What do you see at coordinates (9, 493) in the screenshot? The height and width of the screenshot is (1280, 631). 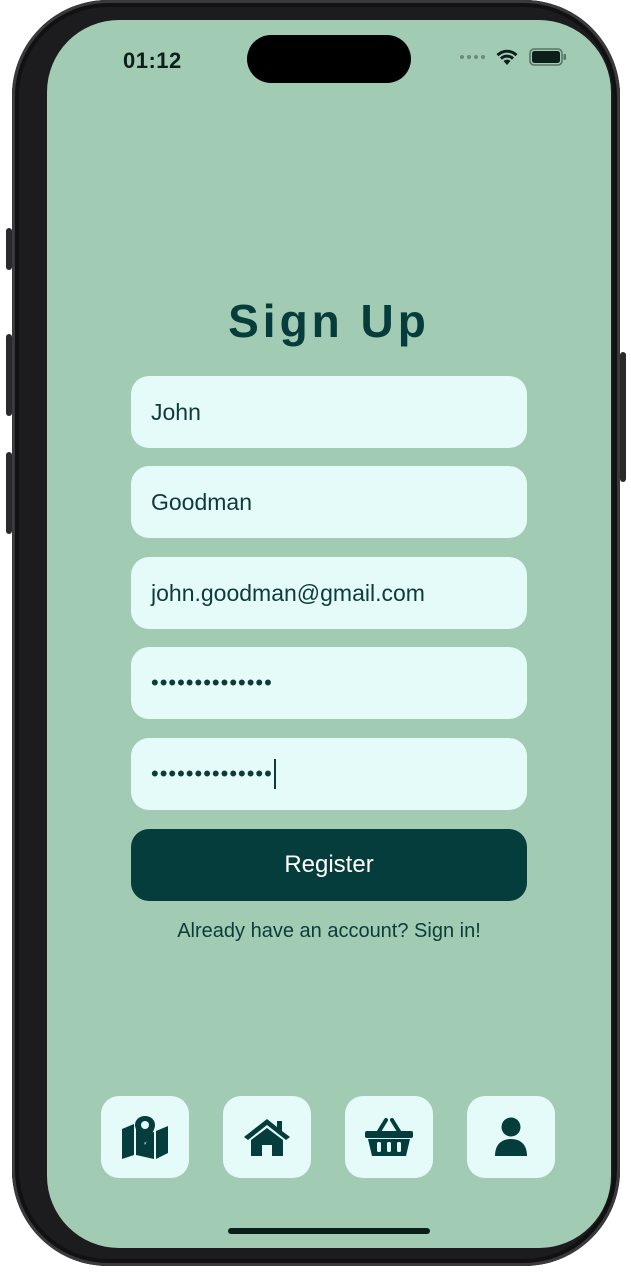 I see `volume-down-button` at bounding box center [9, 493].